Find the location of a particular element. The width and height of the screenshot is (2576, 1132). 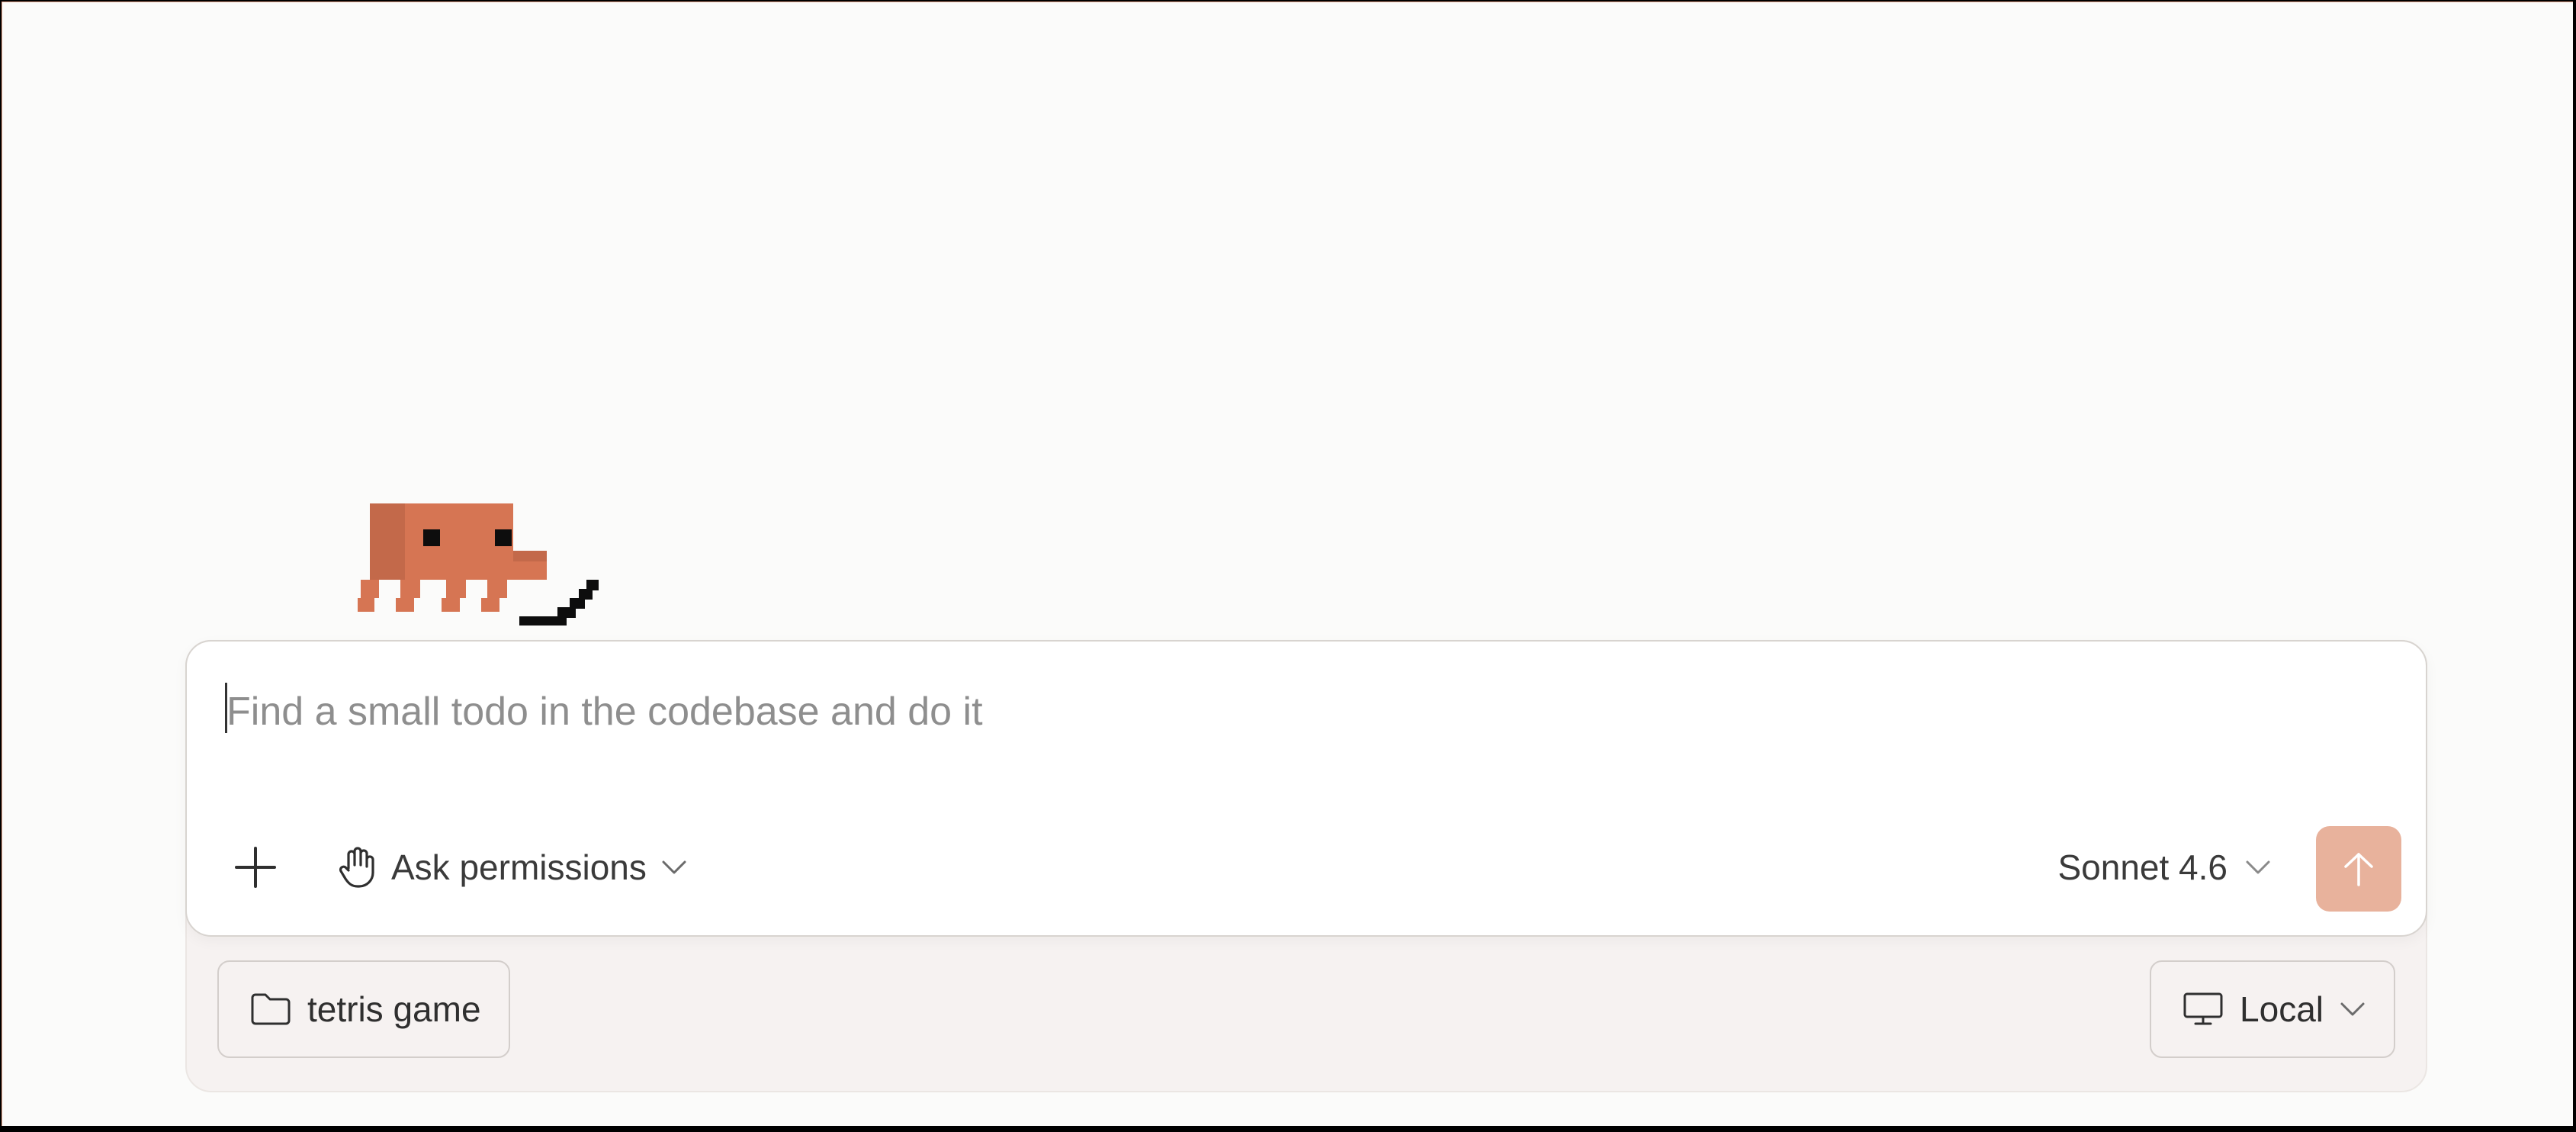

model-label: Sonnet 4.6 is located at coordinates (2142, 867).